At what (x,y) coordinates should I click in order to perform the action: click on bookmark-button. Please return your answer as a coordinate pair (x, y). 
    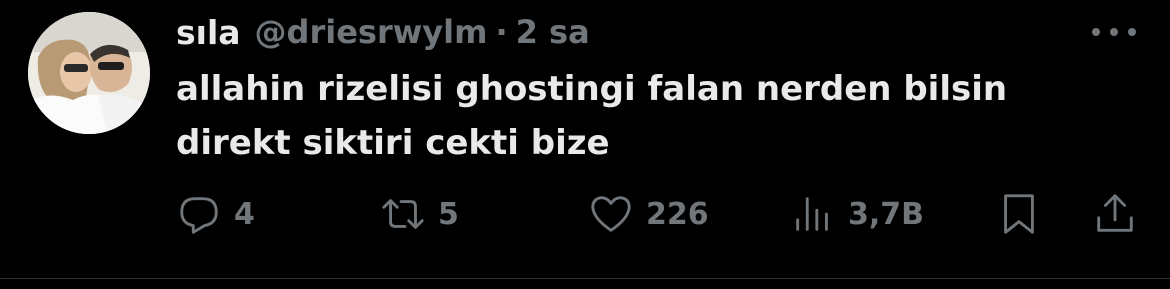
    Looking at the image, I should click on (1019, 214).